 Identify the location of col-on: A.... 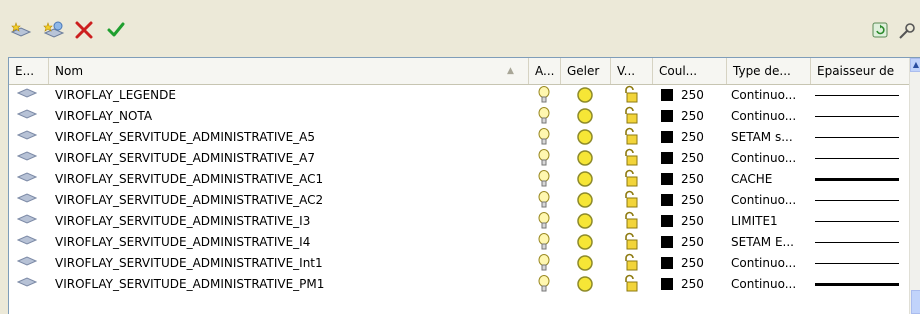
(545, 71).